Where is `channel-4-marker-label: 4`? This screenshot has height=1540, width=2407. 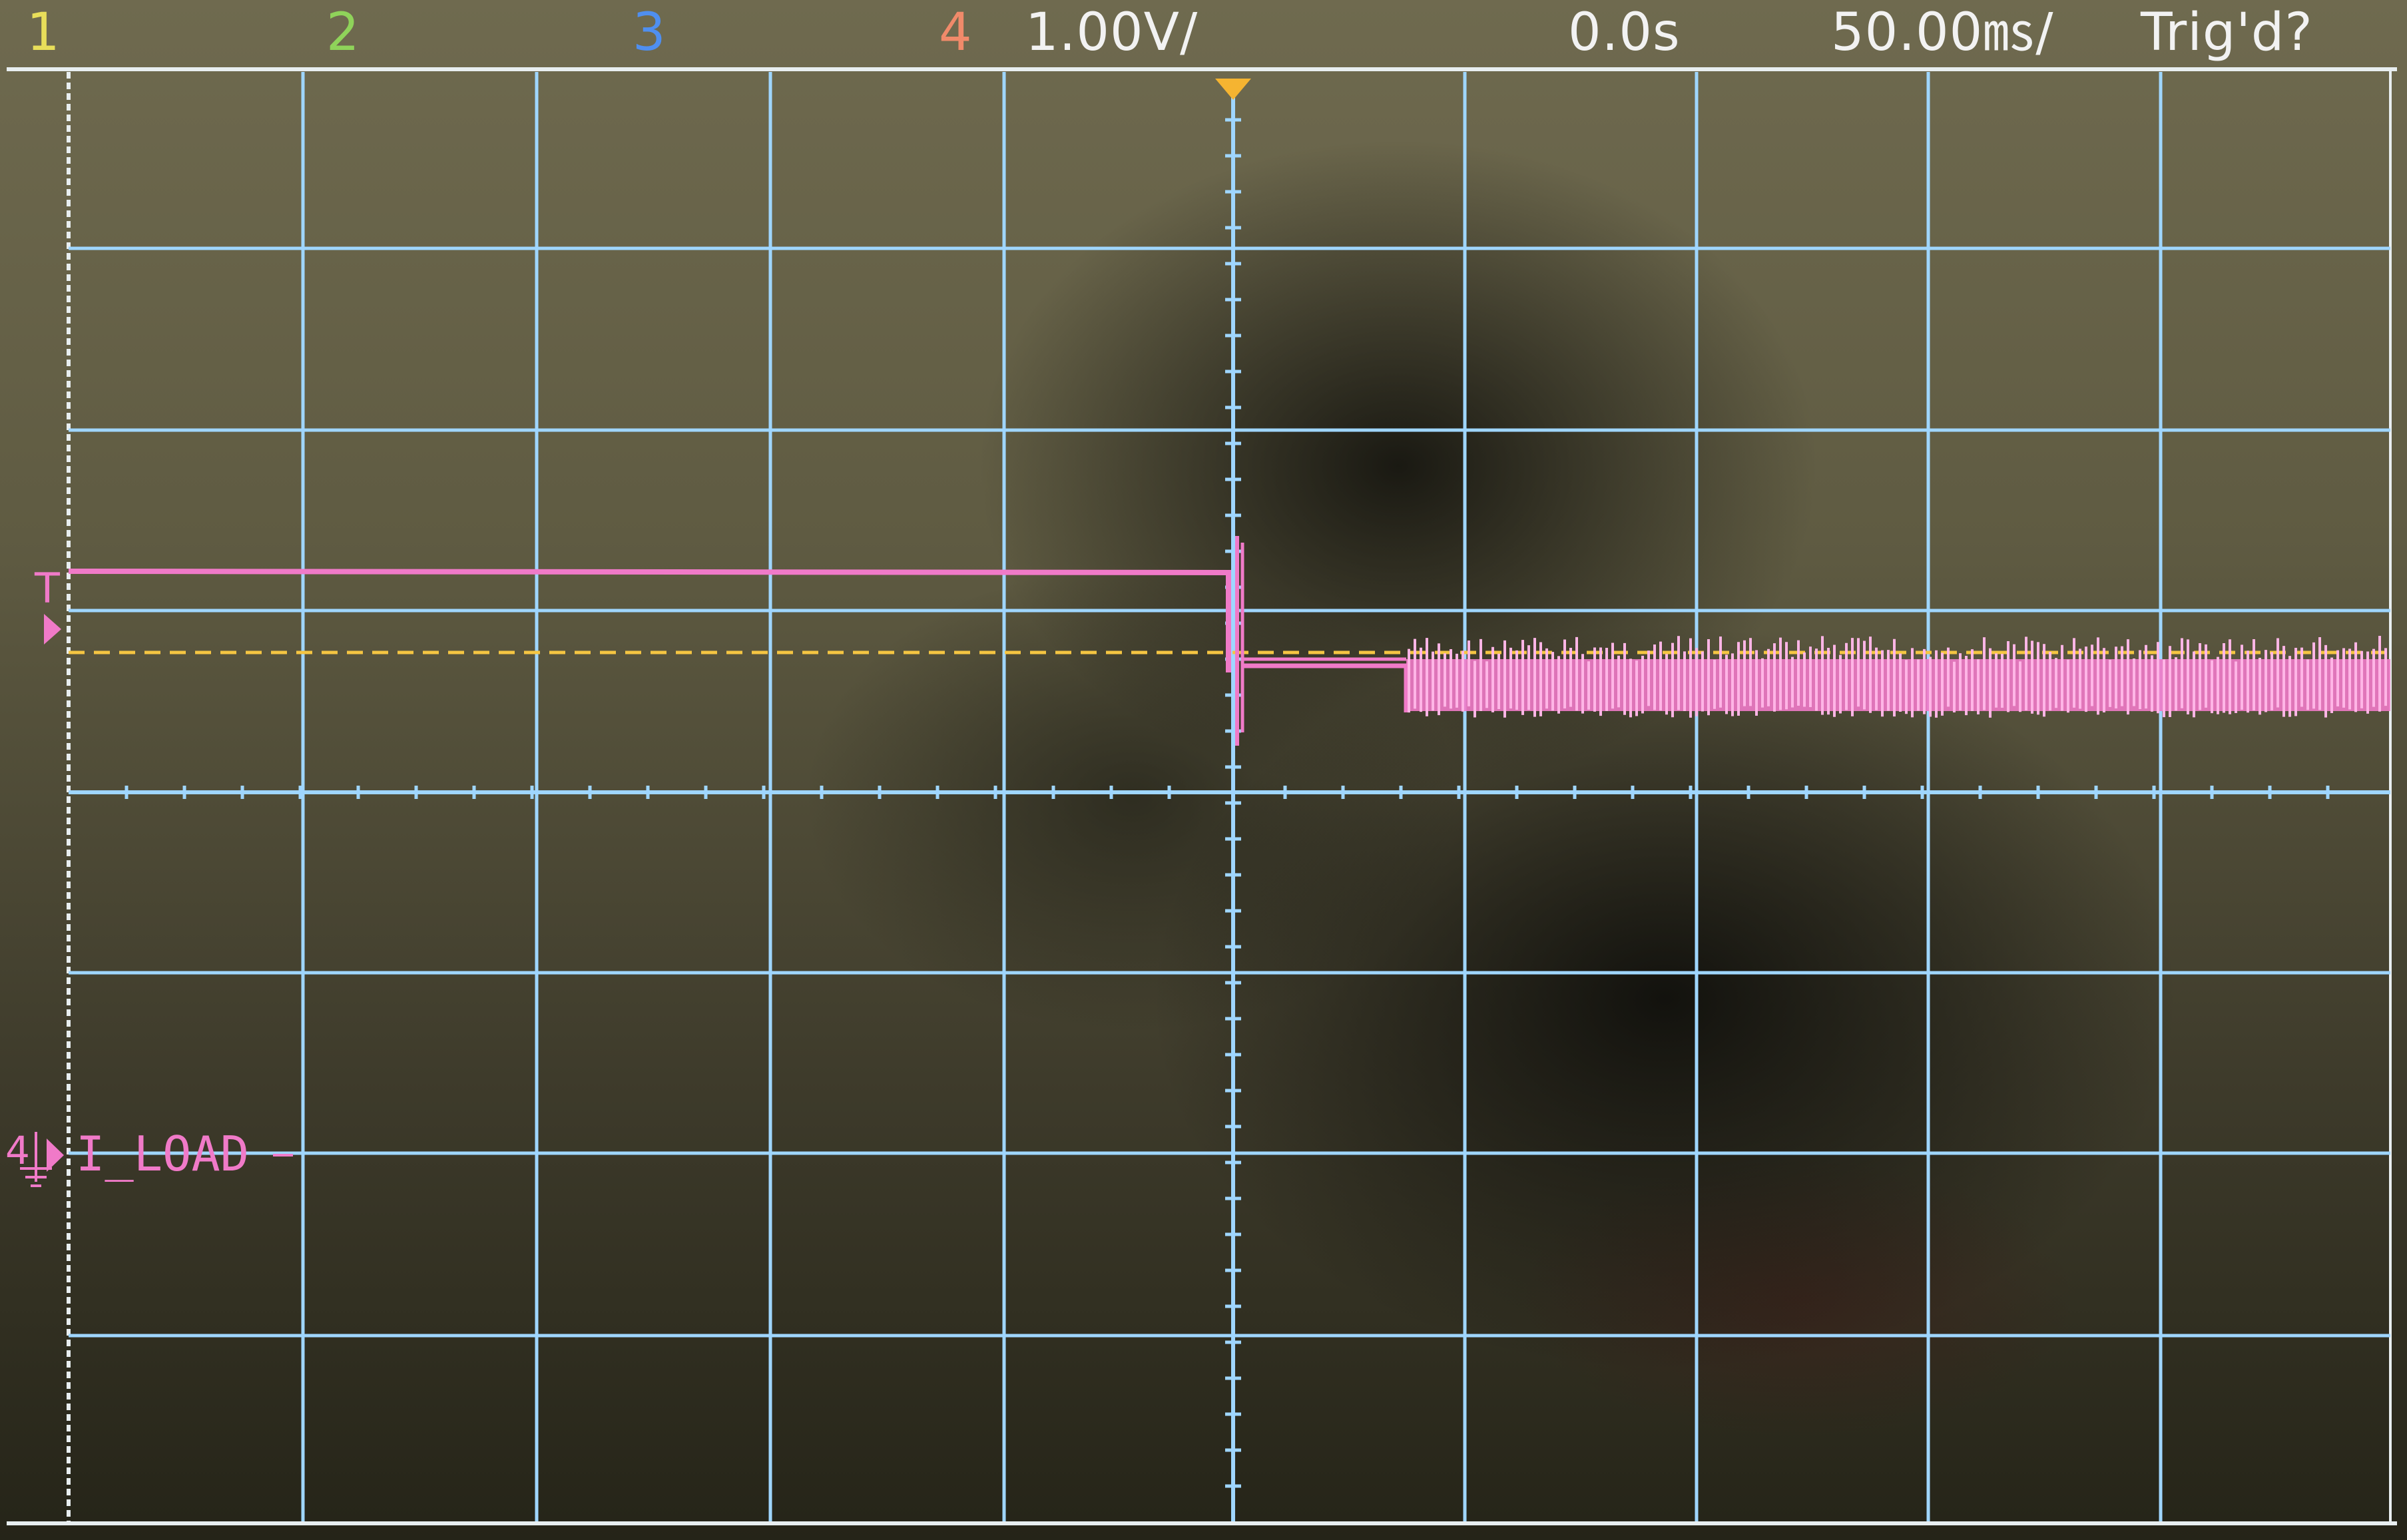
channel-4-marker-label: 4 is located at coordinates (17, 1150).